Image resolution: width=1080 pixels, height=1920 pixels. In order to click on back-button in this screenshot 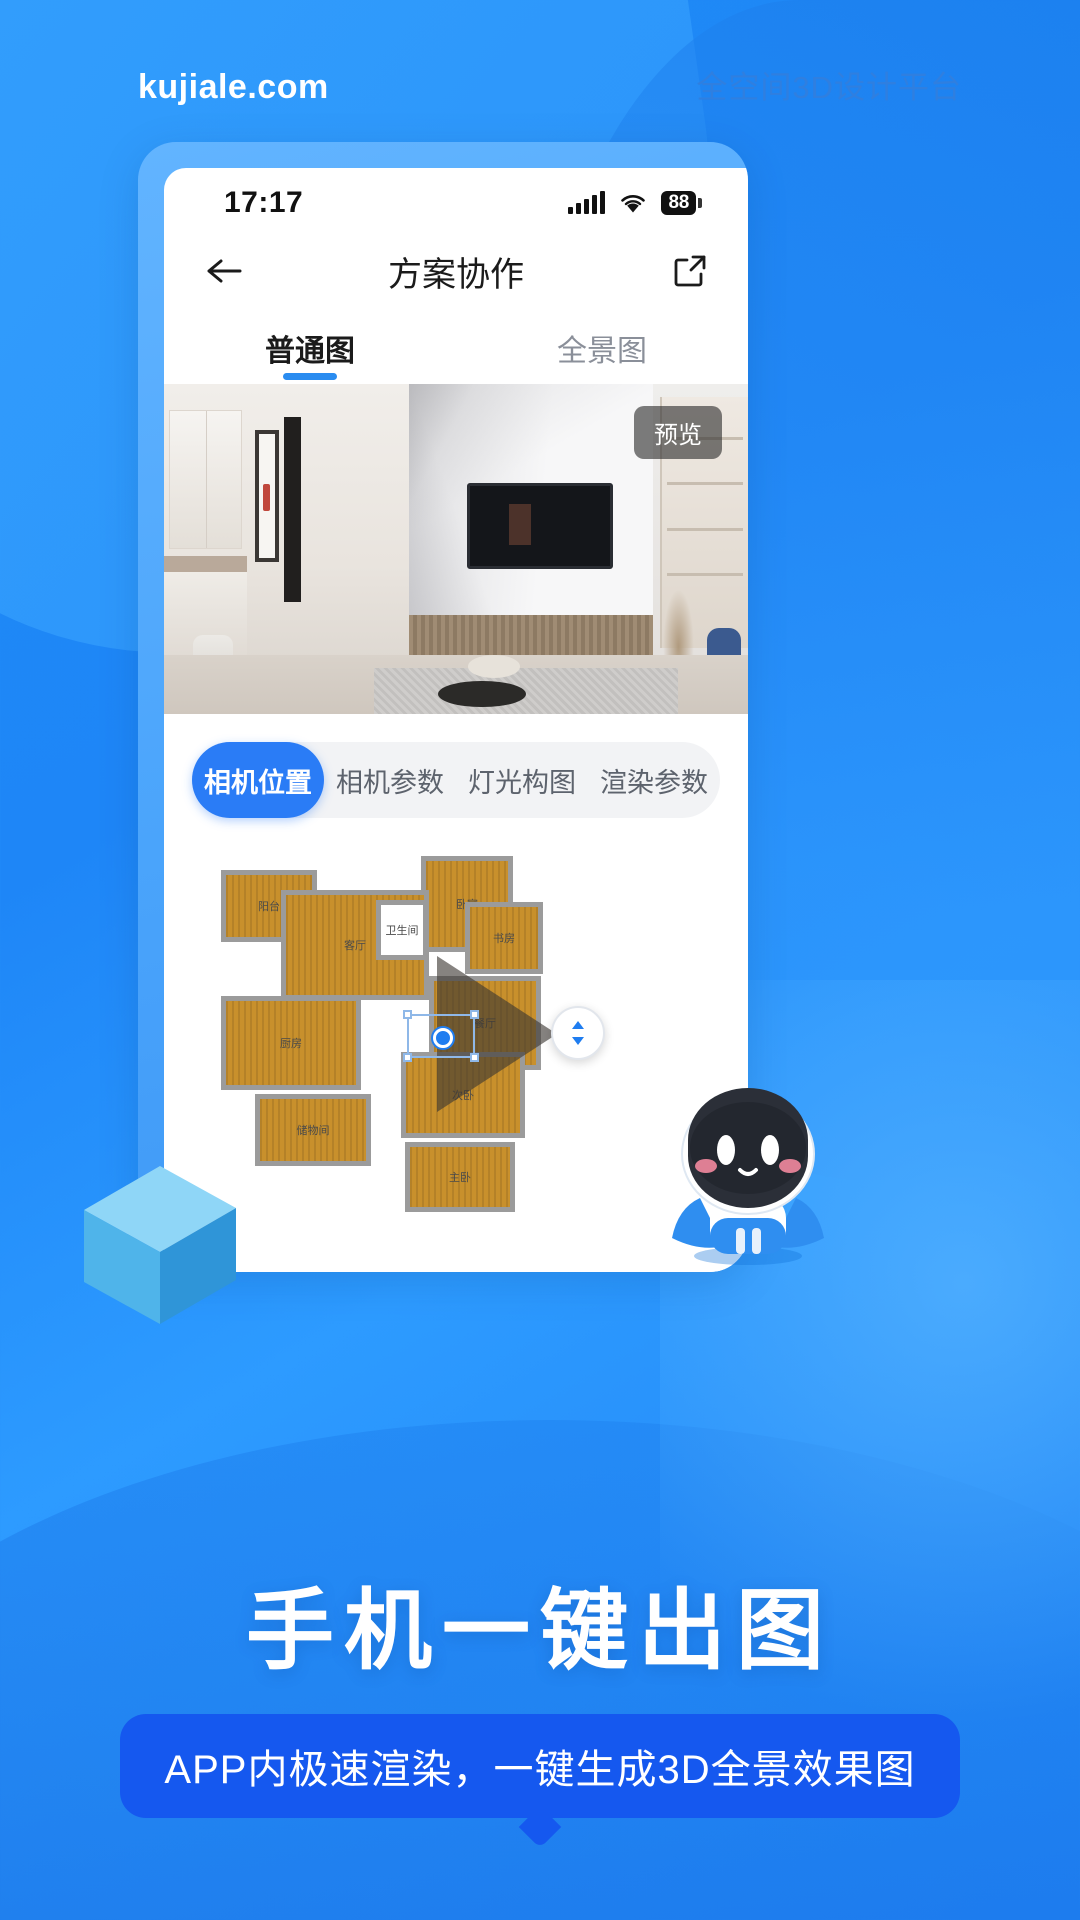, I will do `click(224, 271)`.